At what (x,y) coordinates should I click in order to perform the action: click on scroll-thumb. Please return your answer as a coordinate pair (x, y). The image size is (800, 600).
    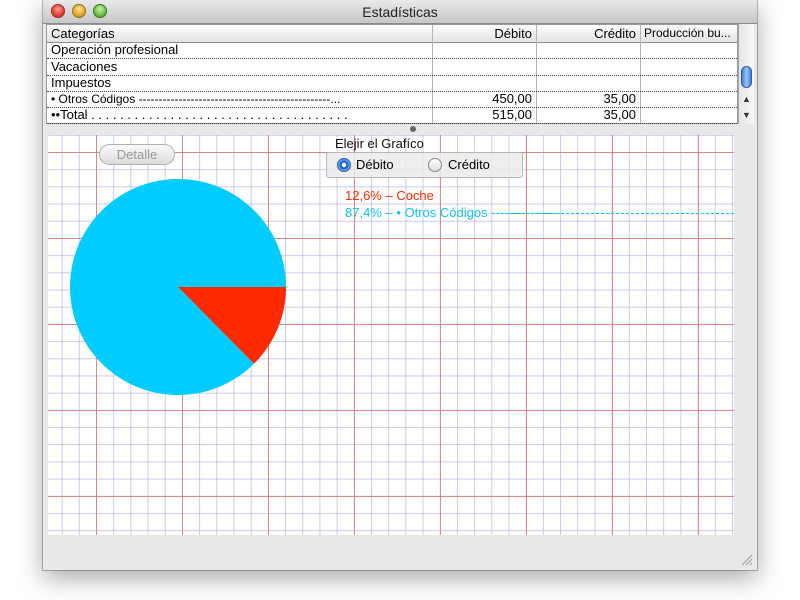
    Looking at the image, I should click on (746, 77).